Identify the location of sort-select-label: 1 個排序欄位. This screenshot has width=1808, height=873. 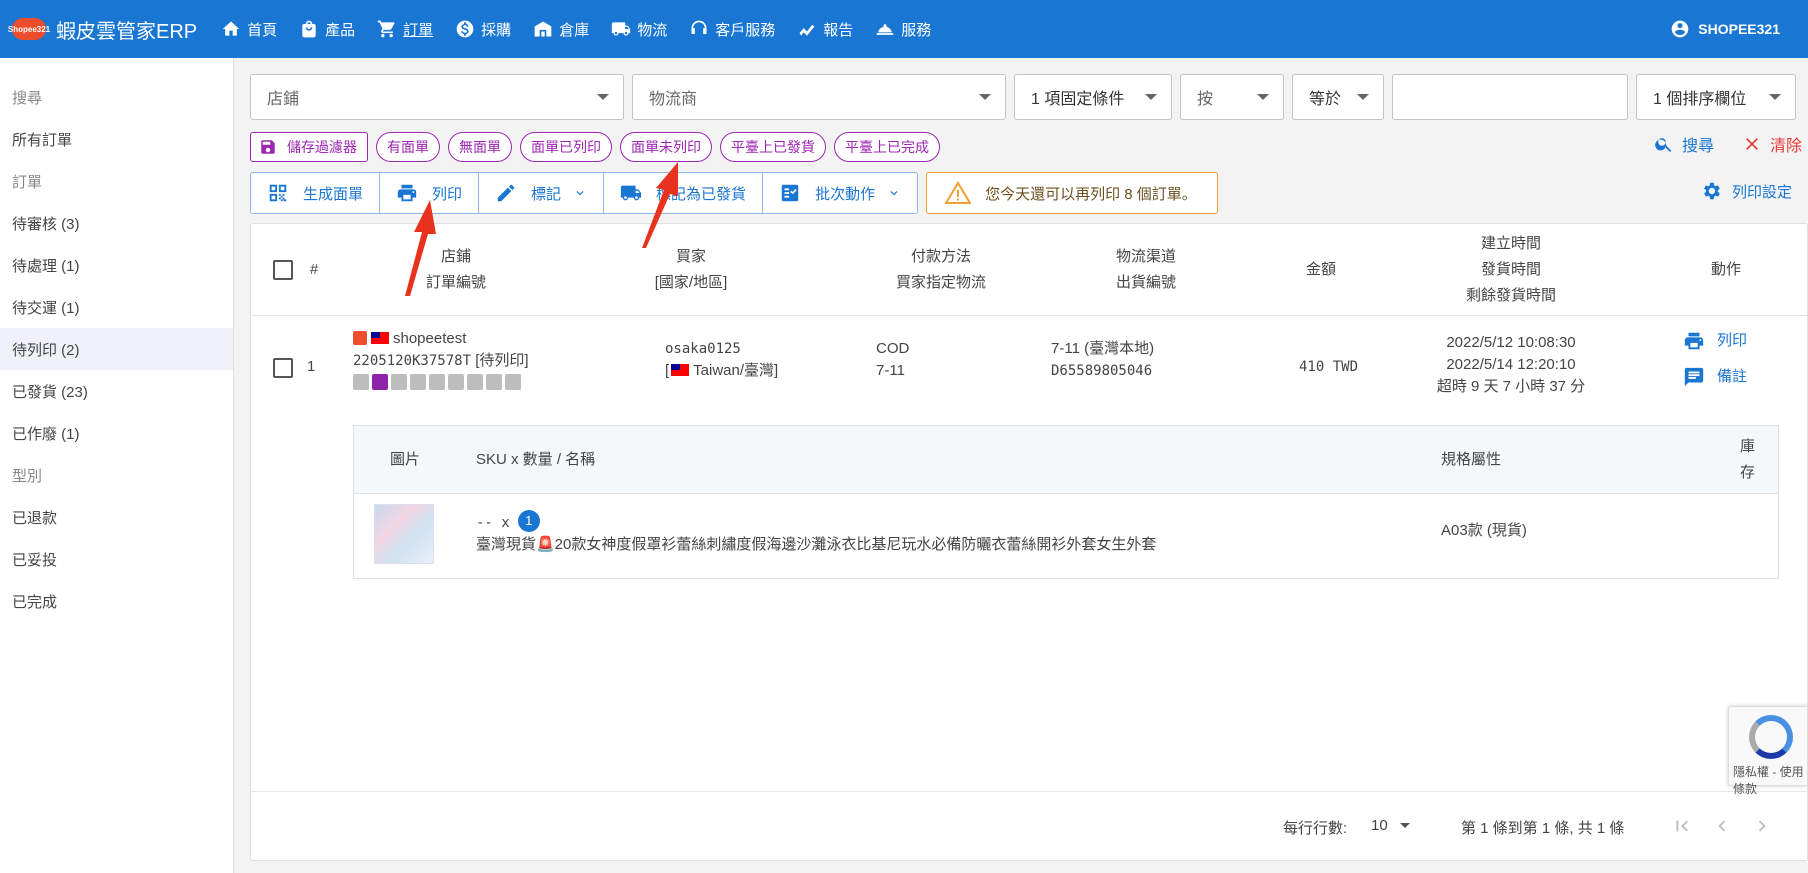
(1700, 99).